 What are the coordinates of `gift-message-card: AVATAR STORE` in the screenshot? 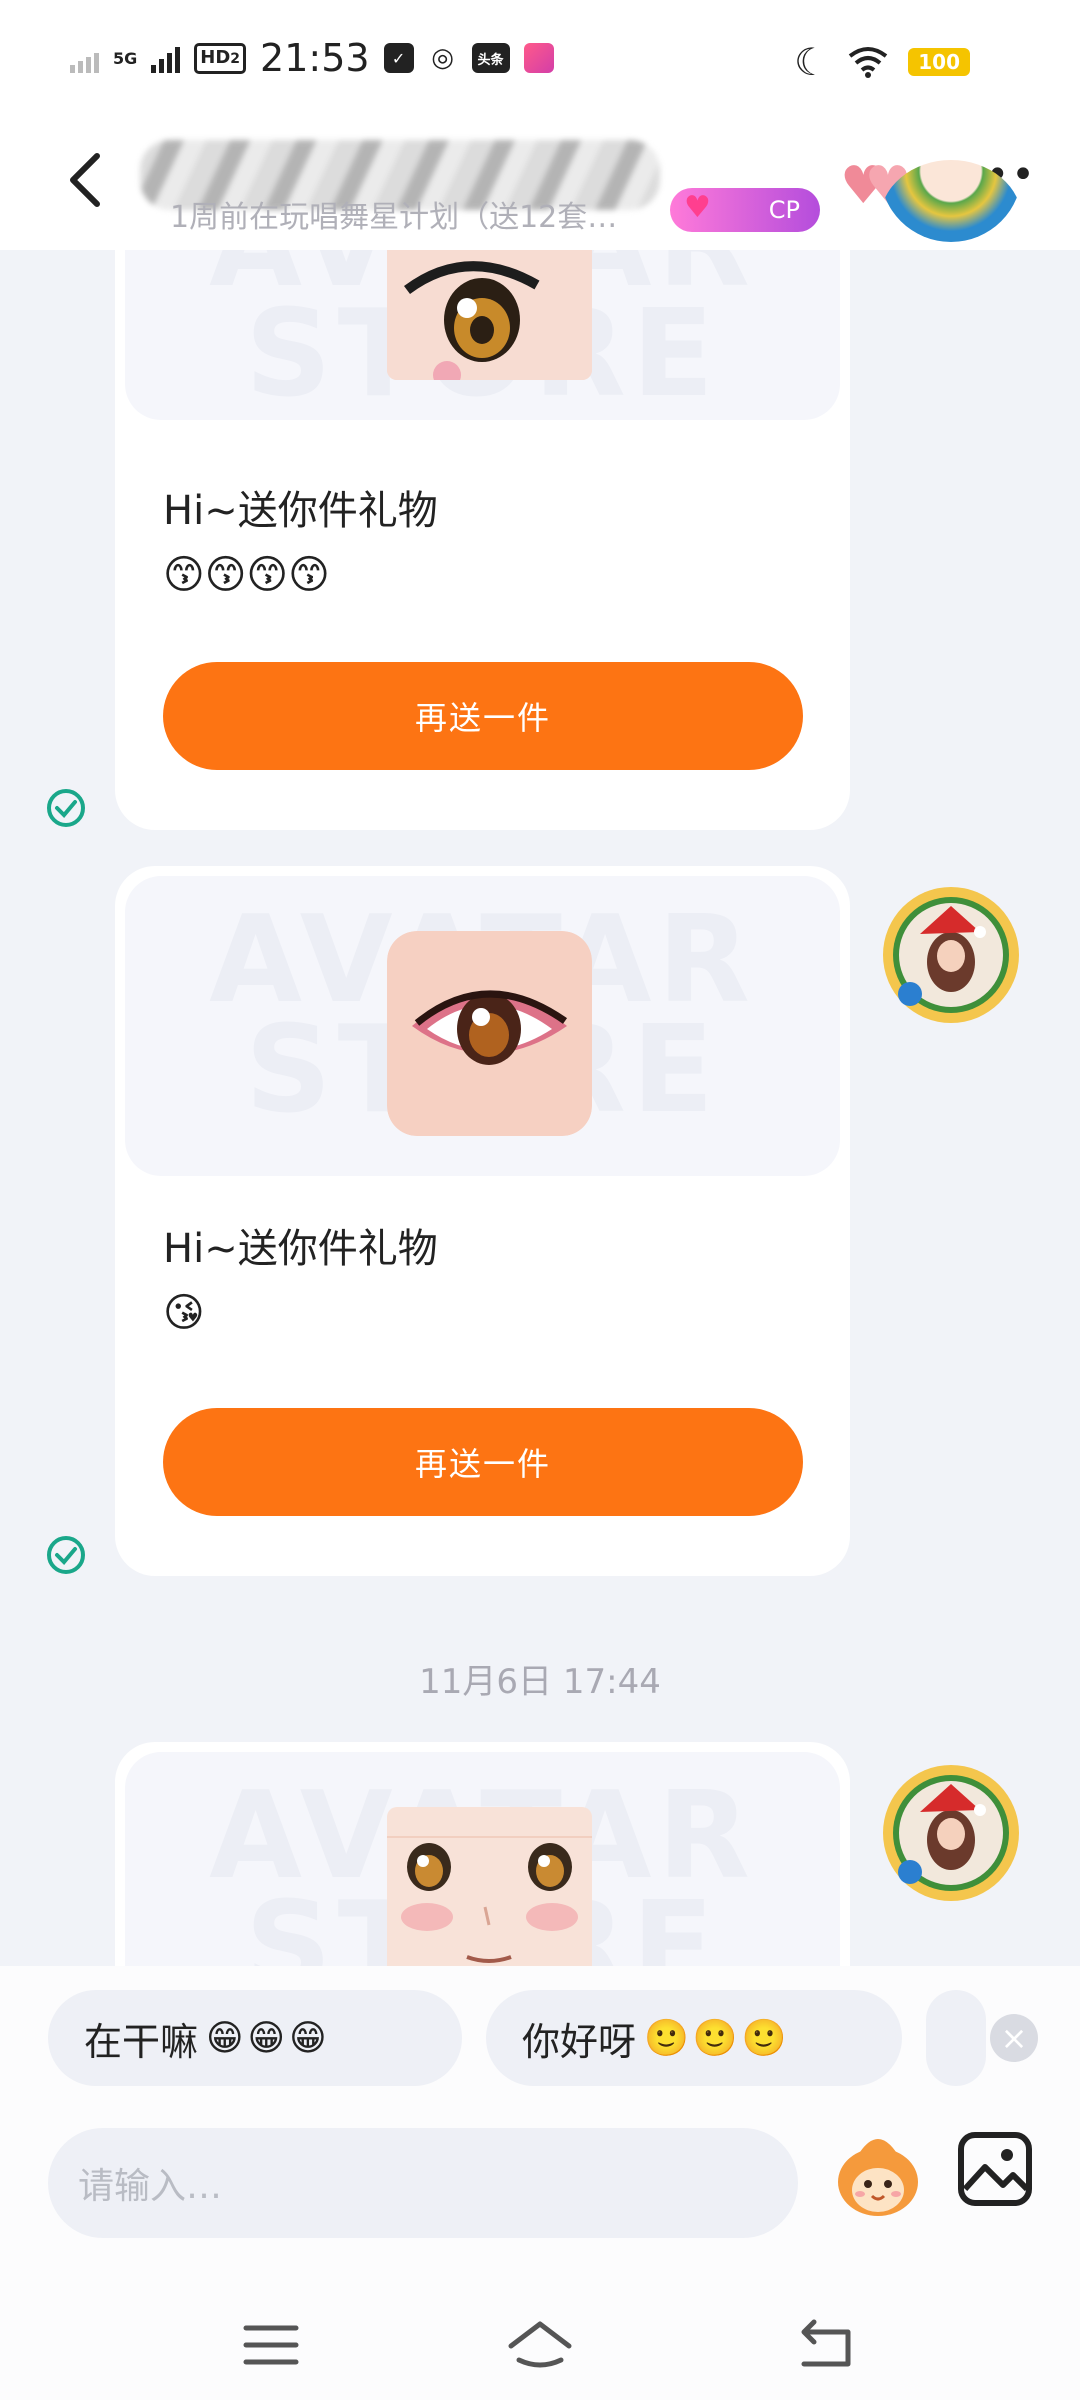 It's located at (482, 1854).